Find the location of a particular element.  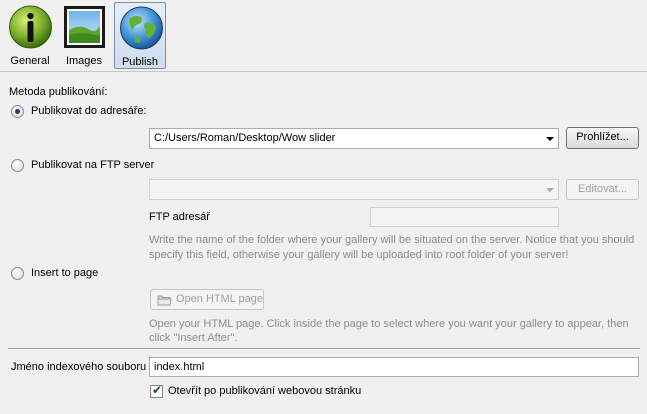

tab-images: Images is located at coordinates (84, 35).